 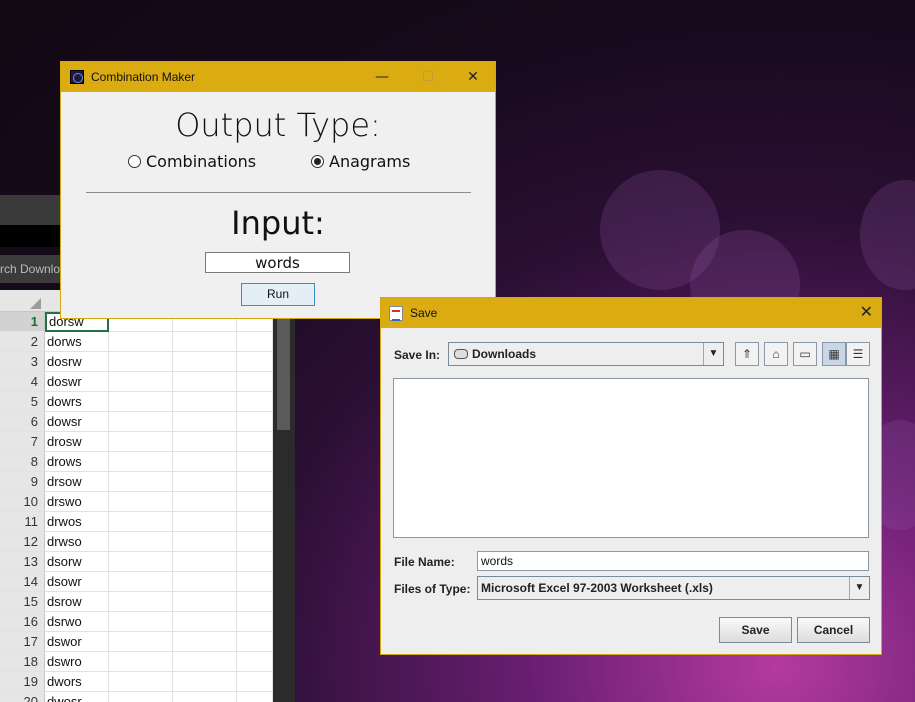 I want to click on row-number: 8, so click(x=22, y=461).